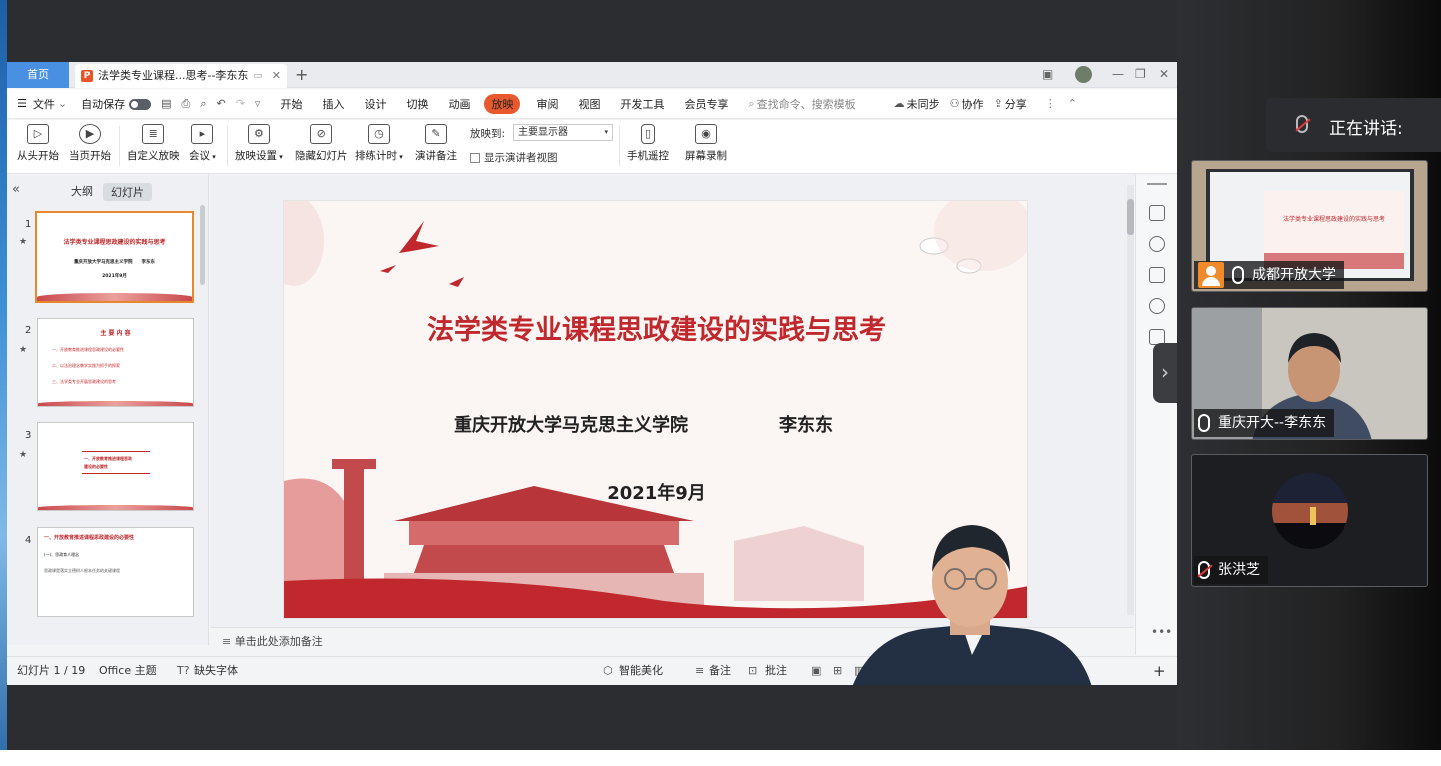 Image resolution: width=1441 pixels, height=766 pixels. I want to click on grid-view-icon: ⊞, so click(837, 671).